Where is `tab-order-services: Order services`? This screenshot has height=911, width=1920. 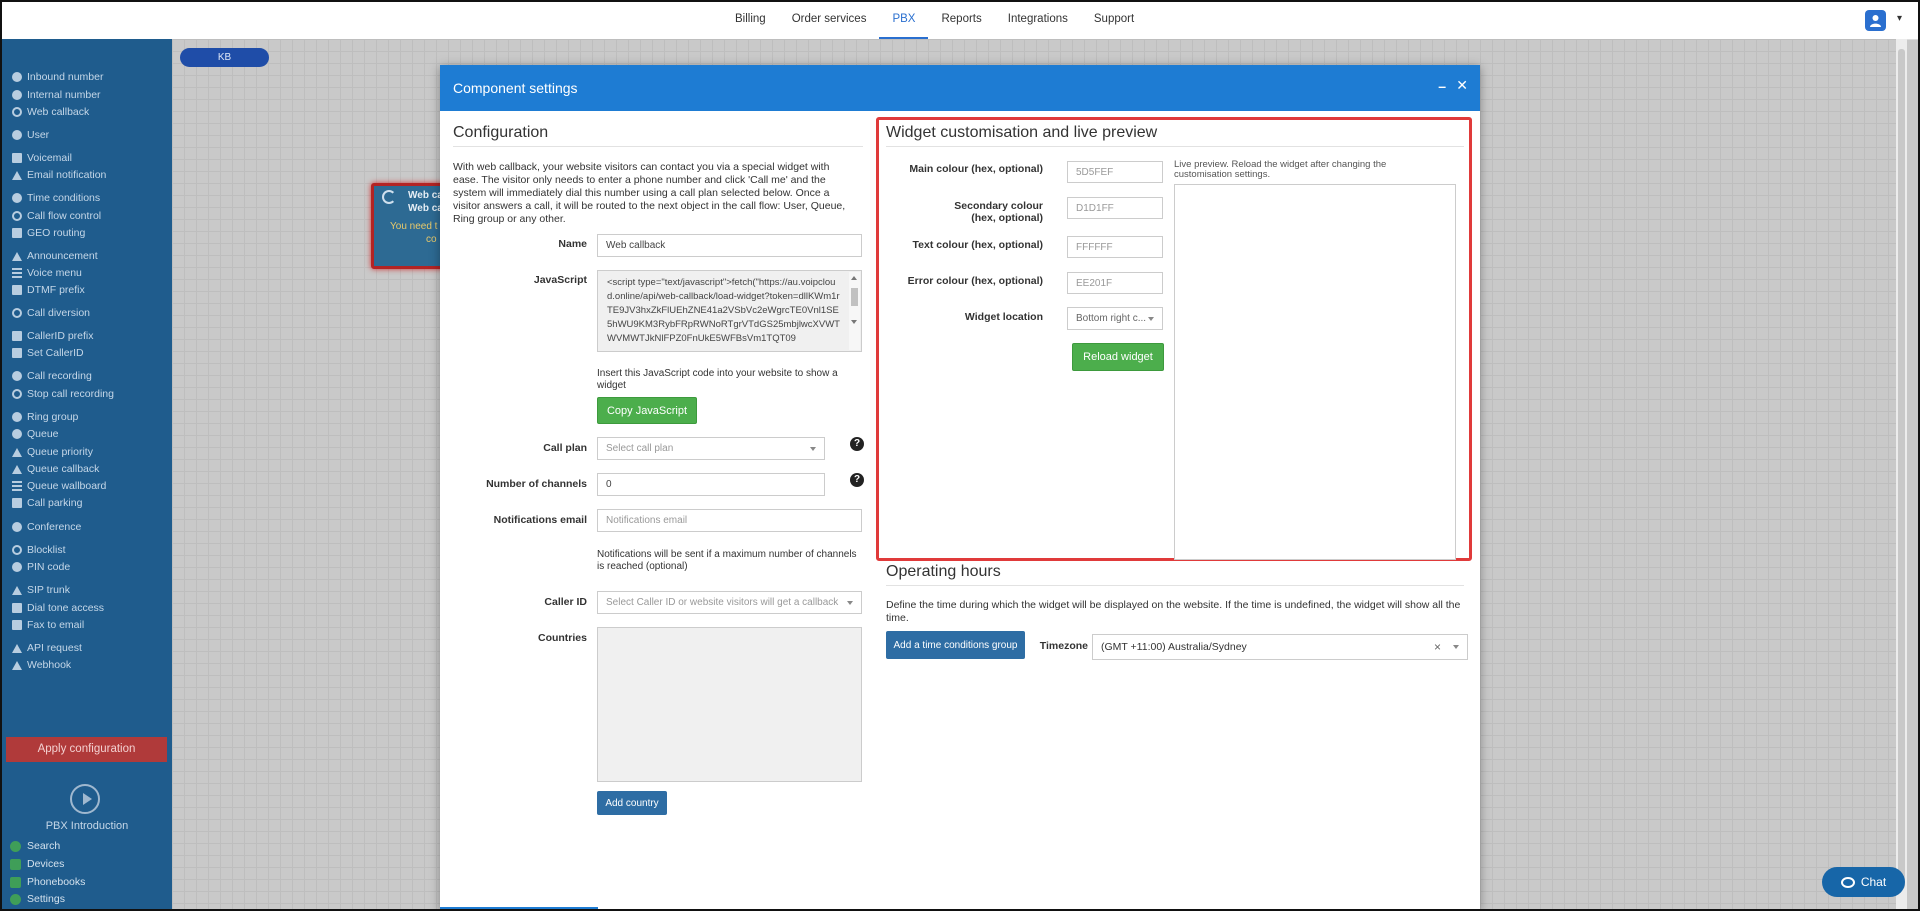 tab-order-services: Order services is located at coordinates (829, 20).